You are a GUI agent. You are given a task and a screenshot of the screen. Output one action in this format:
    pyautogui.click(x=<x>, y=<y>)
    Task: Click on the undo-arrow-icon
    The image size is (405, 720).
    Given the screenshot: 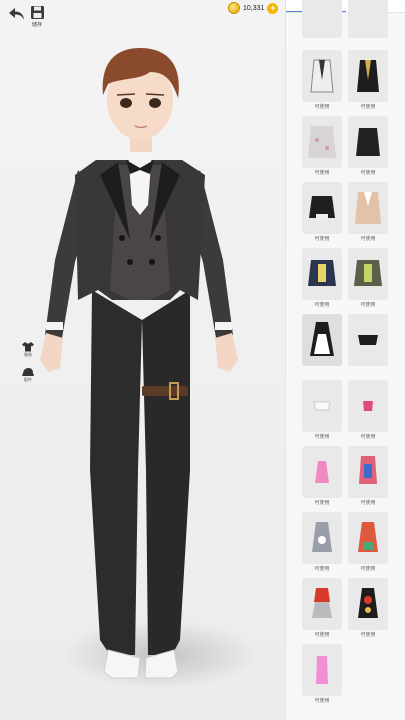 What is the action you would take?
    pyautogui.click(x=16, y=14)
    